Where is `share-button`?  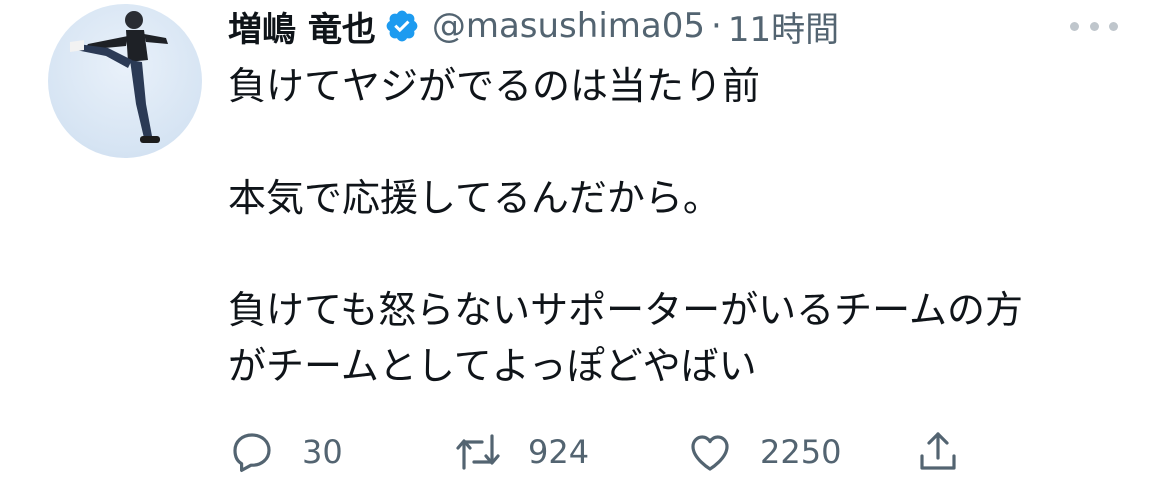 share-button is located at coordinates (938, 452).